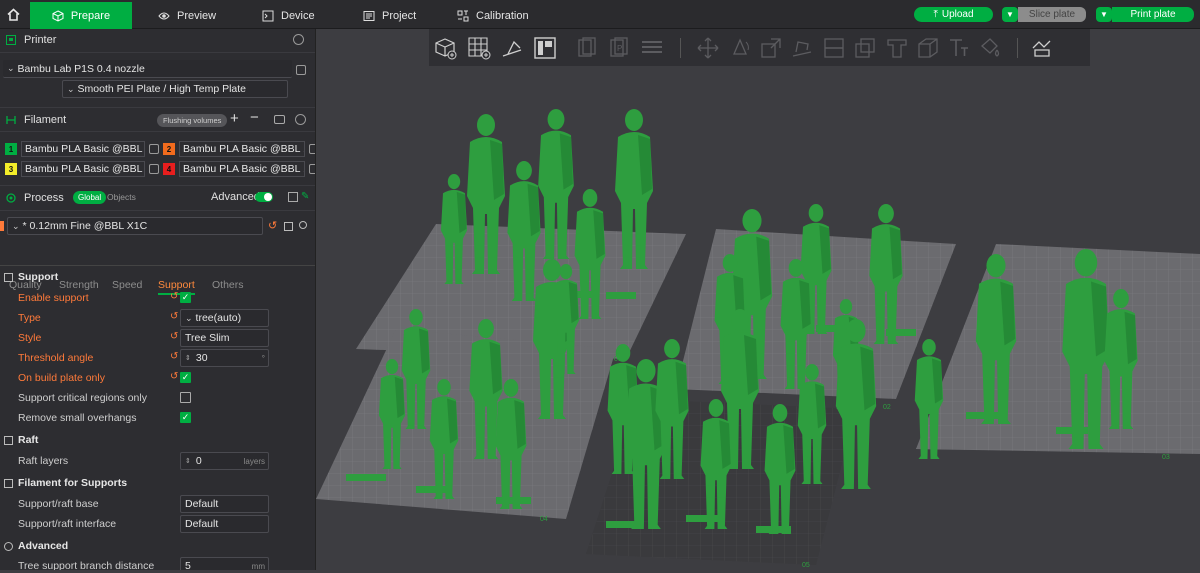  I want to click on branch-distance-input: 5 mm, so click(224, 563).